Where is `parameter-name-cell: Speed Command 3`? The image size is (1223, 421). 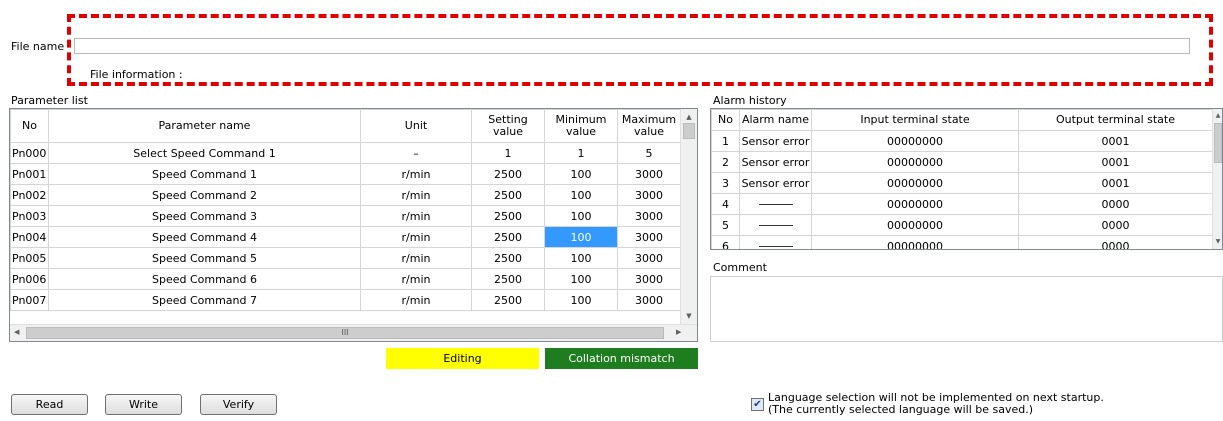
parameter-name-cell: Speed Command 3 is located at coordinates (204, 216).